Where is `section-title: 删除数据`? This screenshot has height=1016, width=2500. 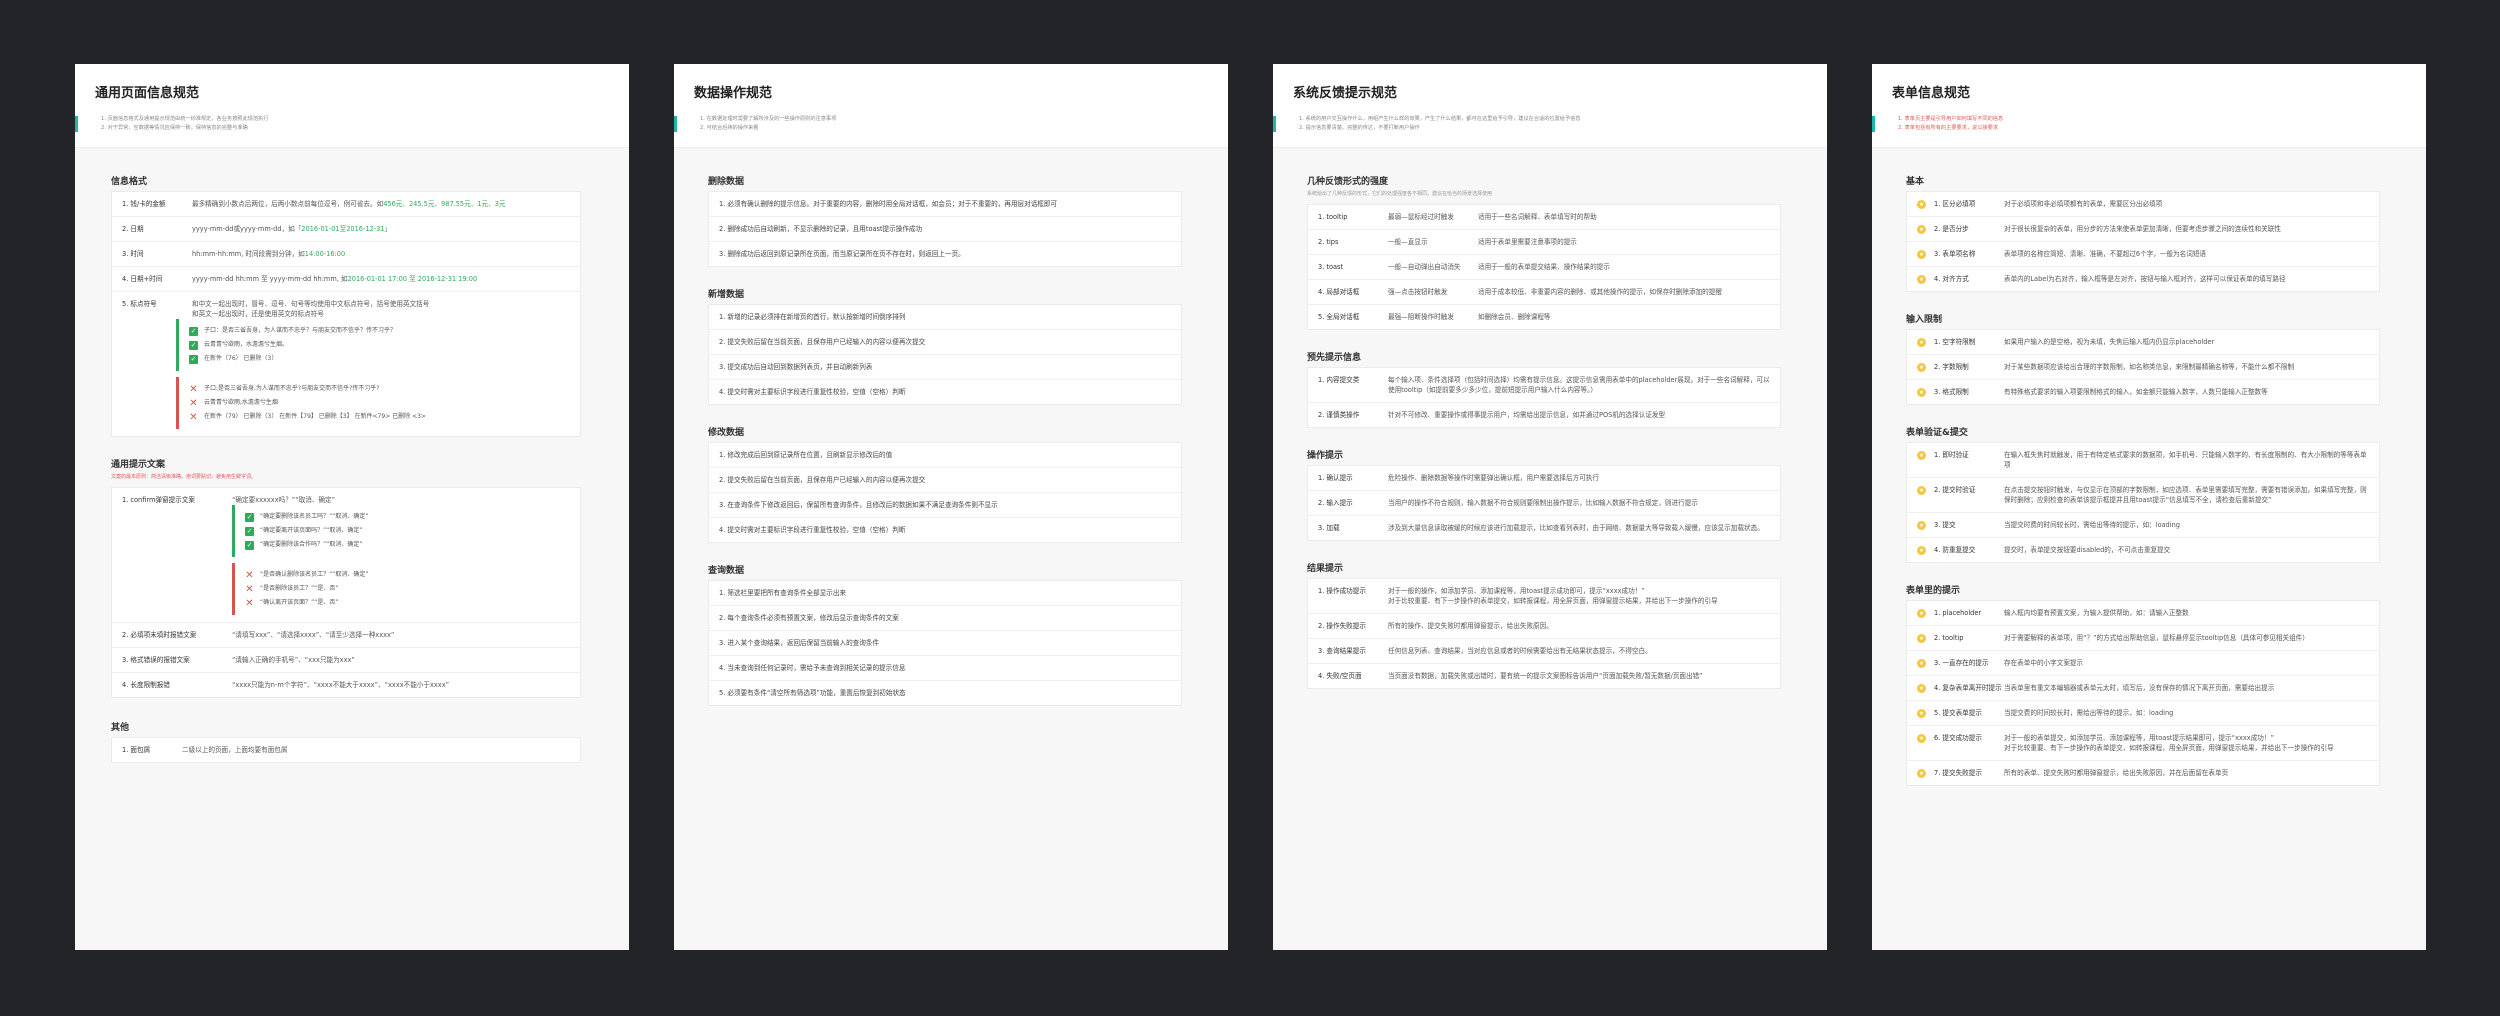
section-title: 删除数据 is located at coordinates (726, 182).